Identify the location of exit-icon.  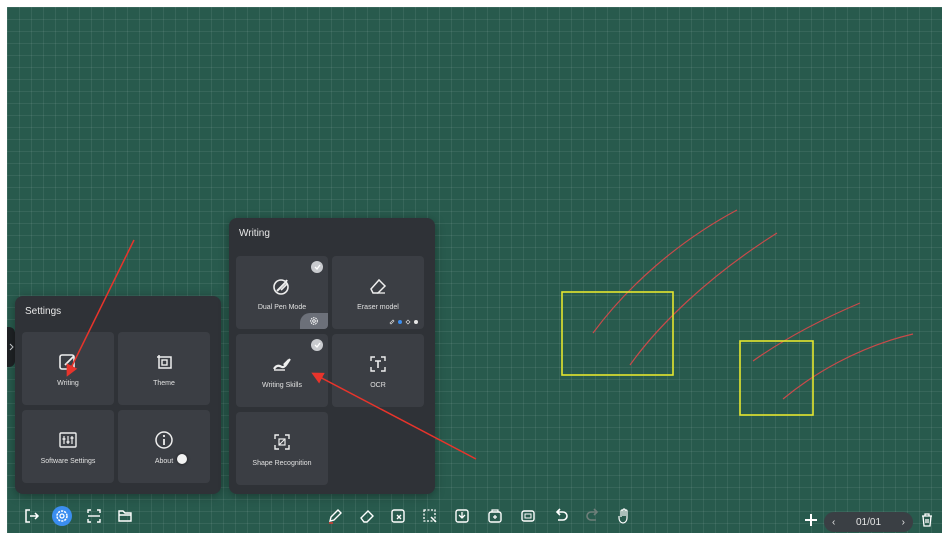
(32, 516).